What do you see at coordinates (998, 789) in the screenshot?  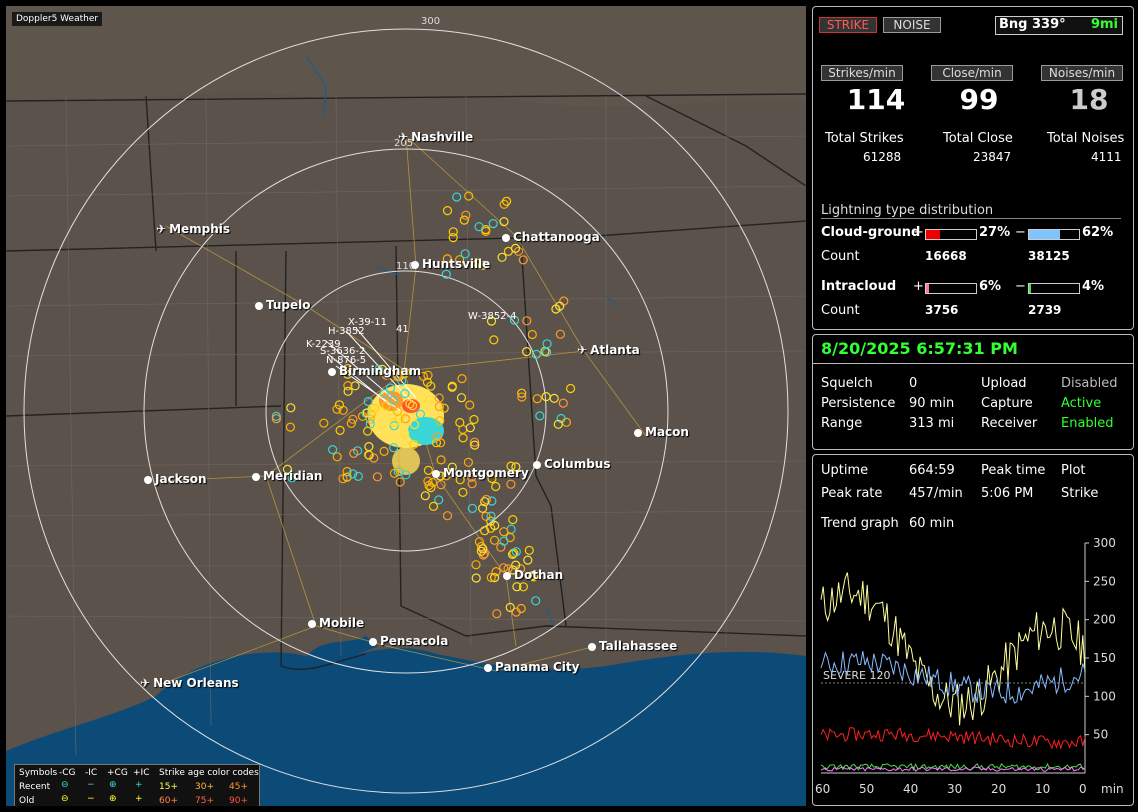 I see `x-tick-label: 20` at bounding box center [998, 789].